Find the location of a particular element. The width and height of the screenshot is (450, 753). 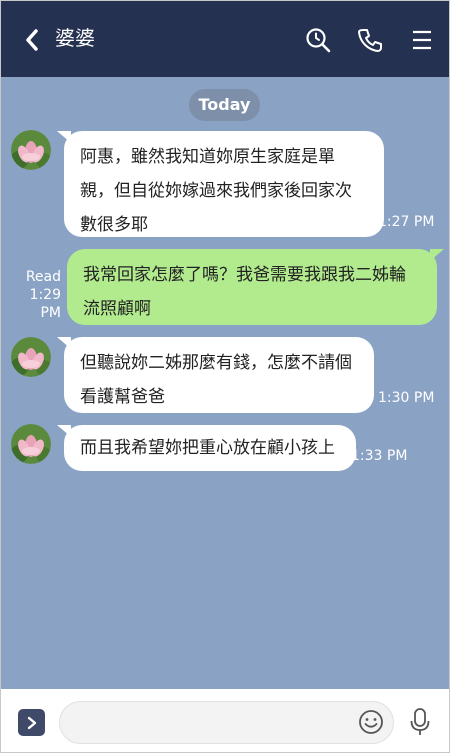

message-input is located at coordinates (226, 722).